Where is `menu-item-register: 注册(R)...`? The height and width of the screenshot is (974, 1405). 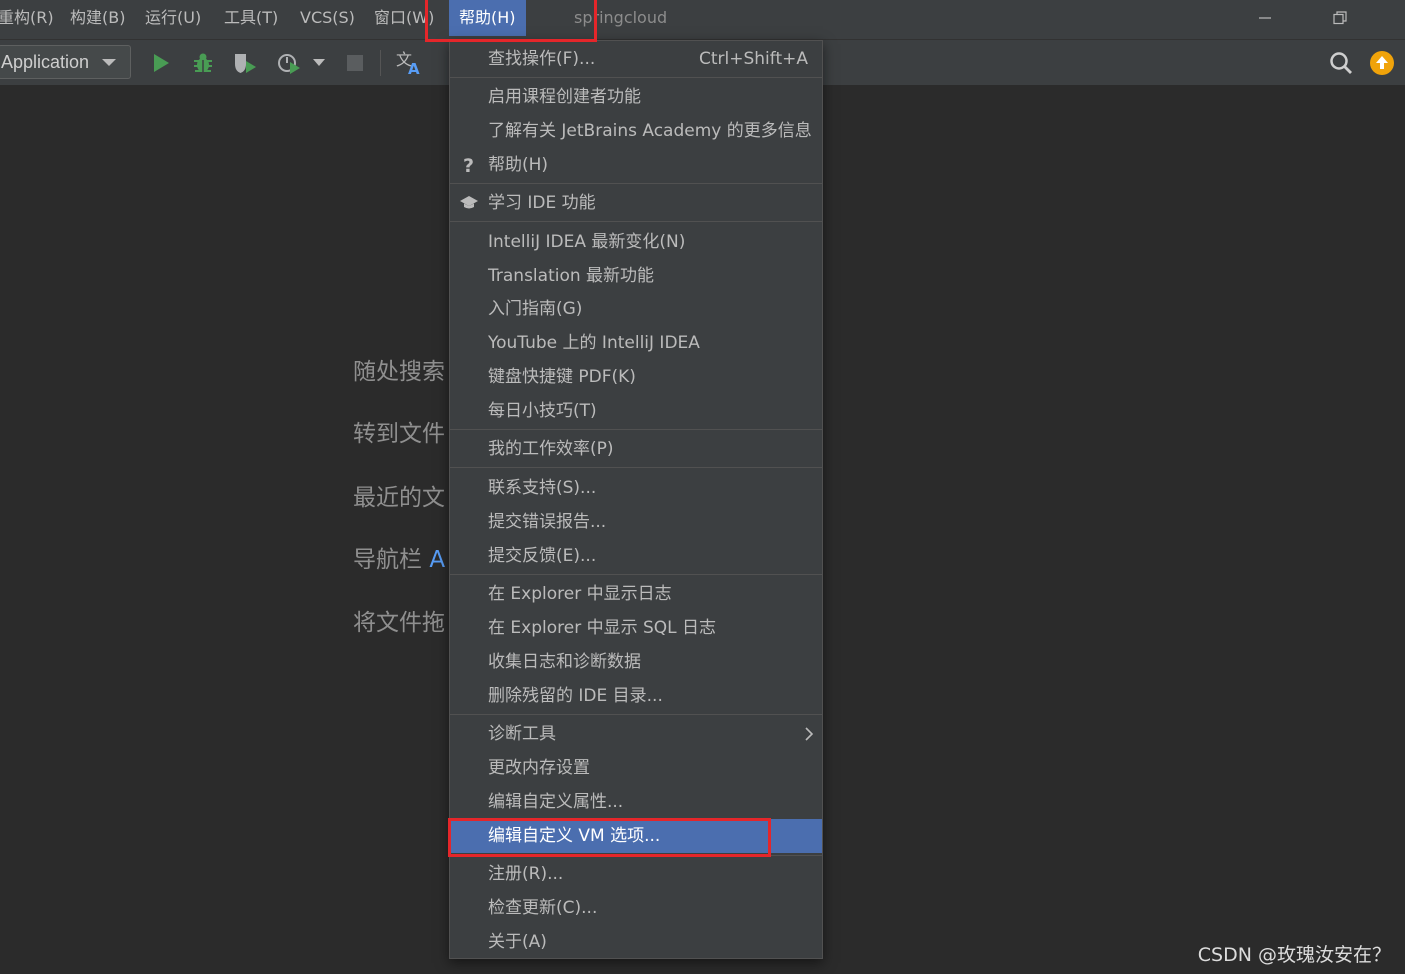
menu-item-register: 注册(R)... is located at coordinates (636, 874).